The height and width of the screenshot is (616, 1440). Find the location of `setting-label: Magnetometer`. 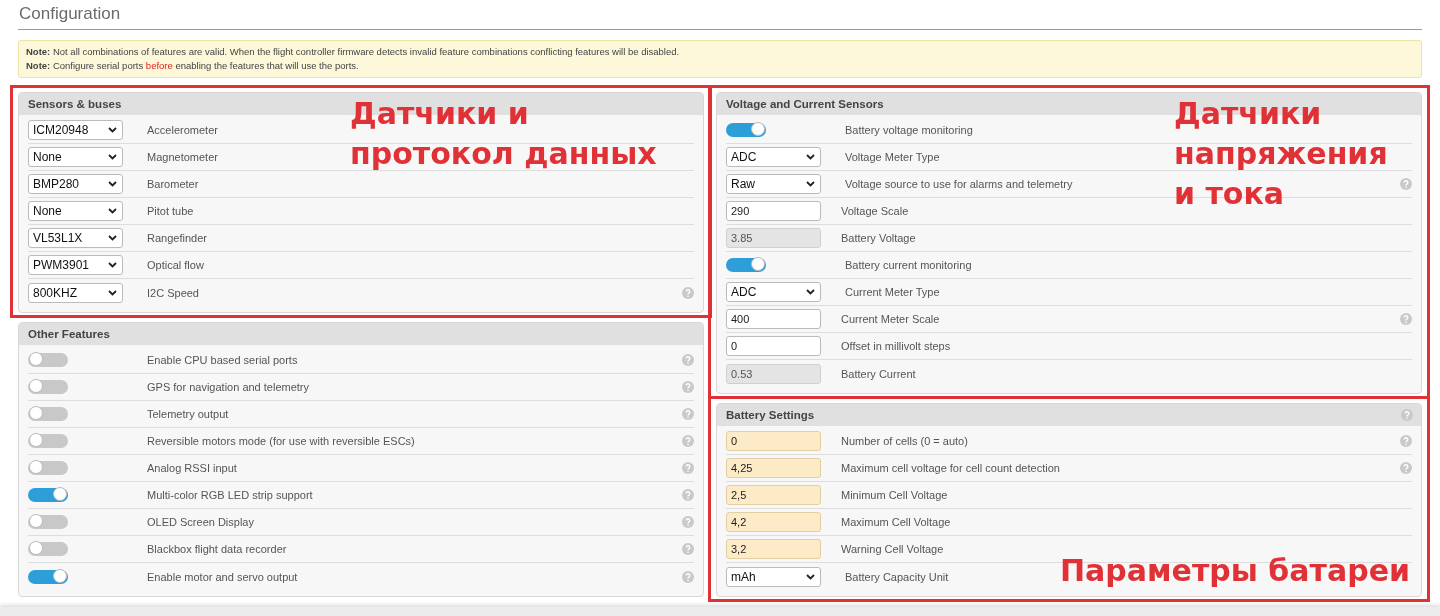

setting-label: Magnetometer is located at coordinates (182, 157).